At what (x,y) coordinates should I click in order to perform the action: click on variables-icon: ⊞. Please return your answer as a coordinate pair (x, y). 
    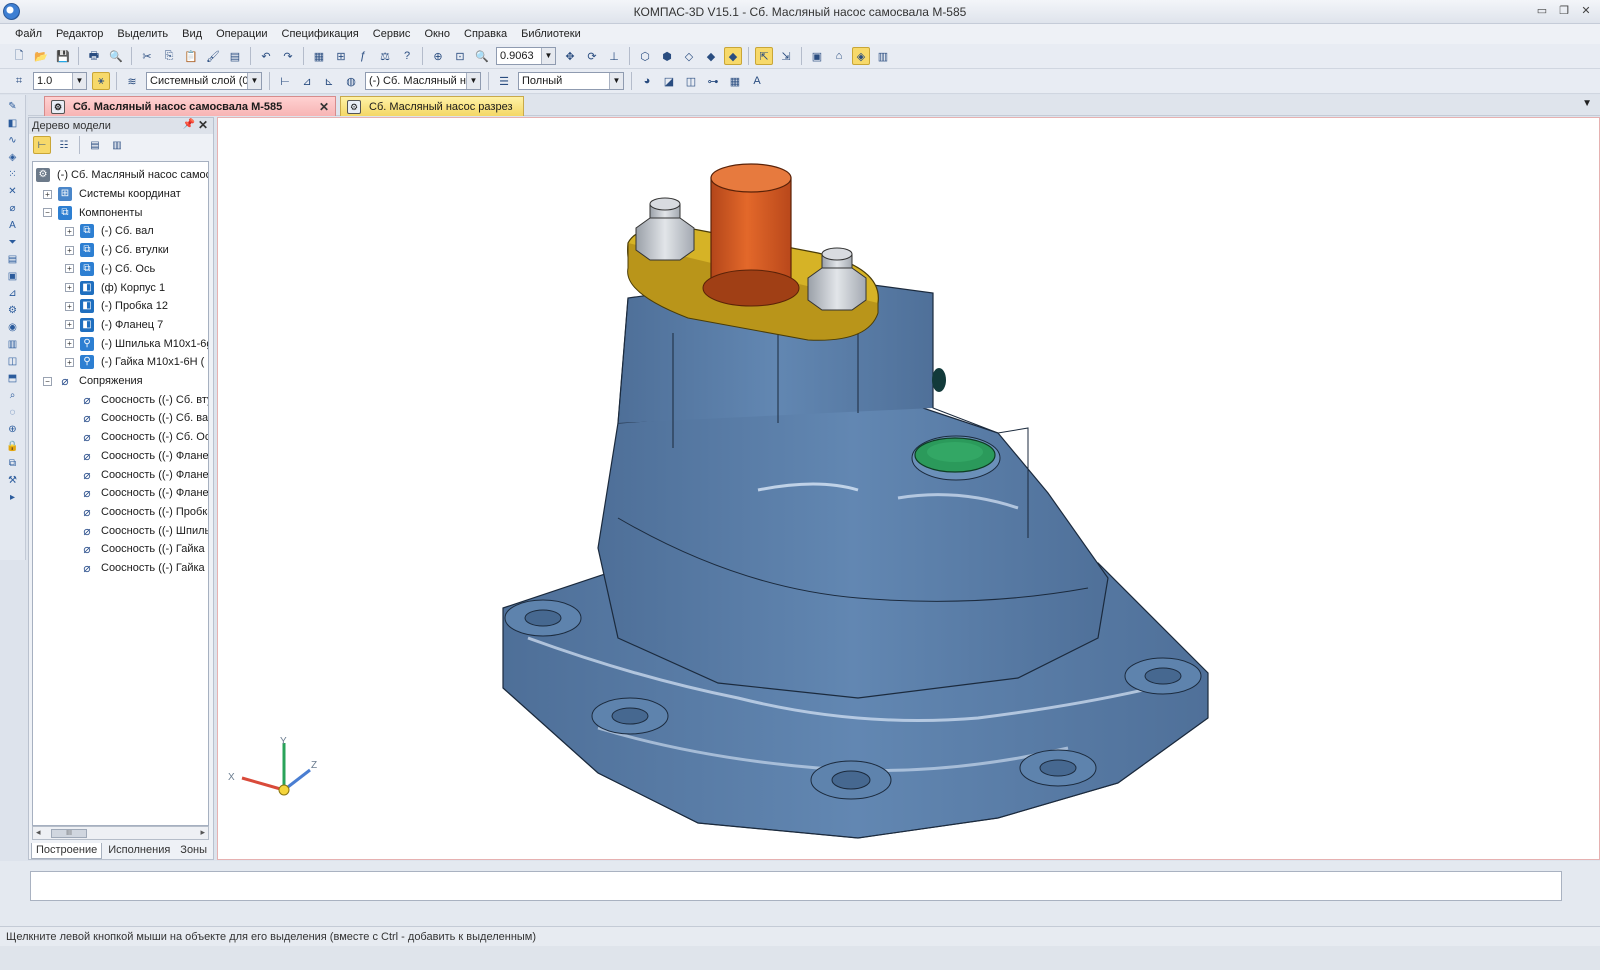
    Looking at the image, I should click on (341, 56).